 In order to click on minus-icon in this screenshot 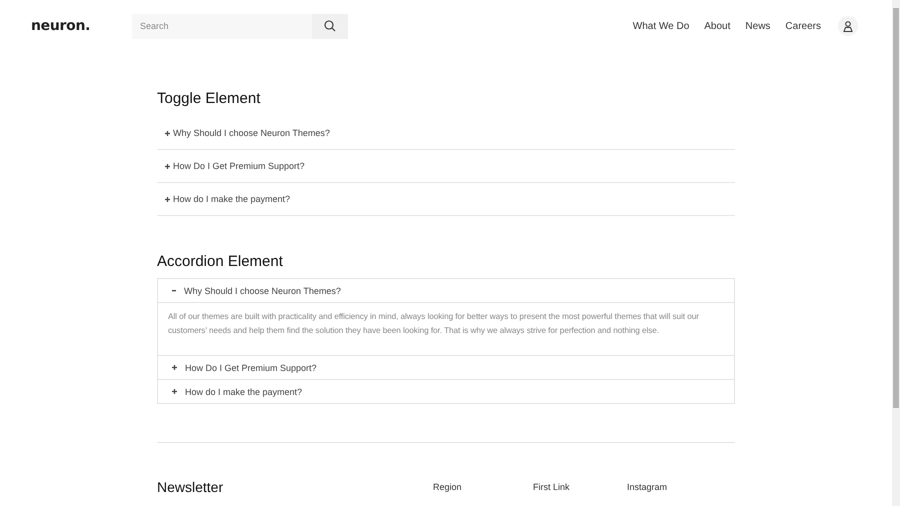, I will do `click(174, 291)`.